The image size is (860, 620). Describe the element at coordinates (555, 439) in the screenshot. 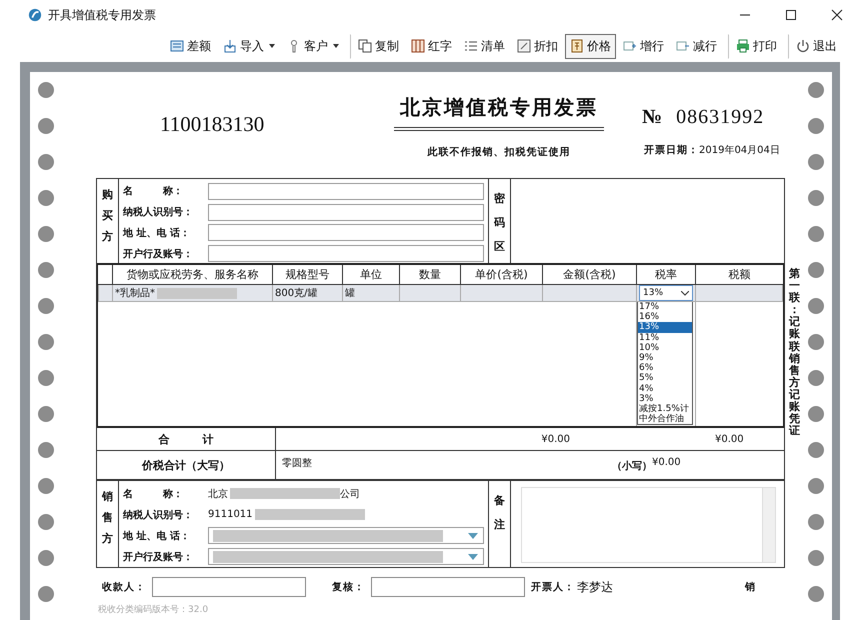

I see `total-amount: ¥0.00` at that location.